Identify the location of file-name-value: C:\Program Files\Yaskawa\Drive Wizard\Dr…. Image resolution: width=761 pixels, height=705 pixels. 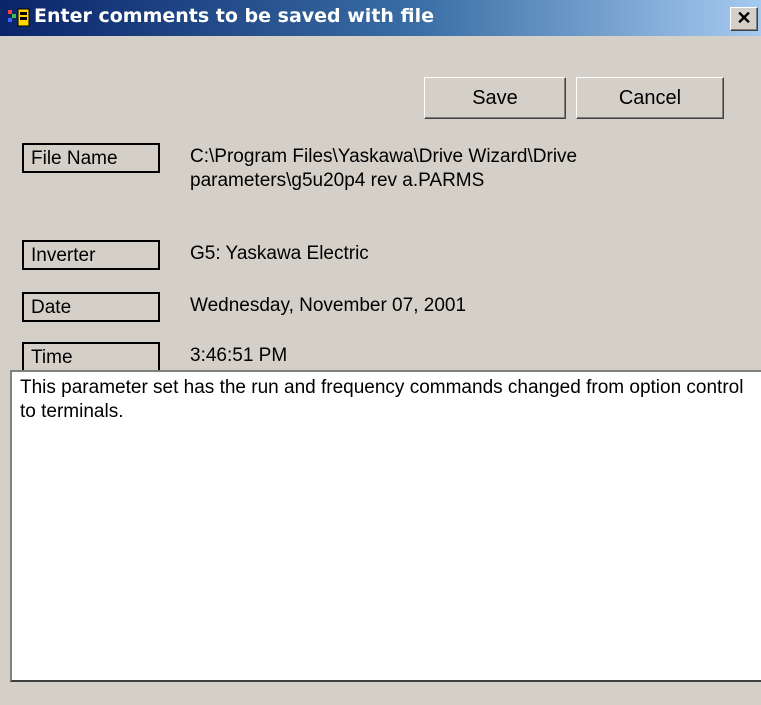
(384, 168).